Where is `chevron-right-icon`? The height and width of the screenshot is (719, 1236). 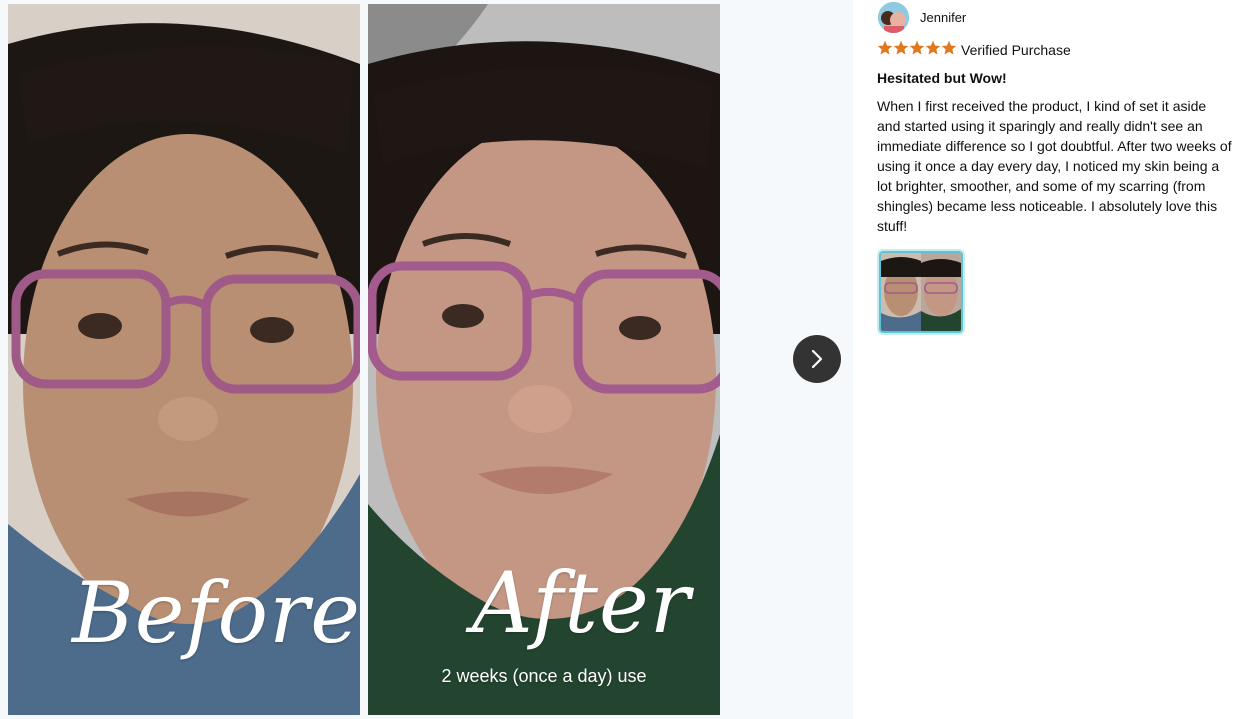 chevron-right-icon is located at coordinates (817, 359).